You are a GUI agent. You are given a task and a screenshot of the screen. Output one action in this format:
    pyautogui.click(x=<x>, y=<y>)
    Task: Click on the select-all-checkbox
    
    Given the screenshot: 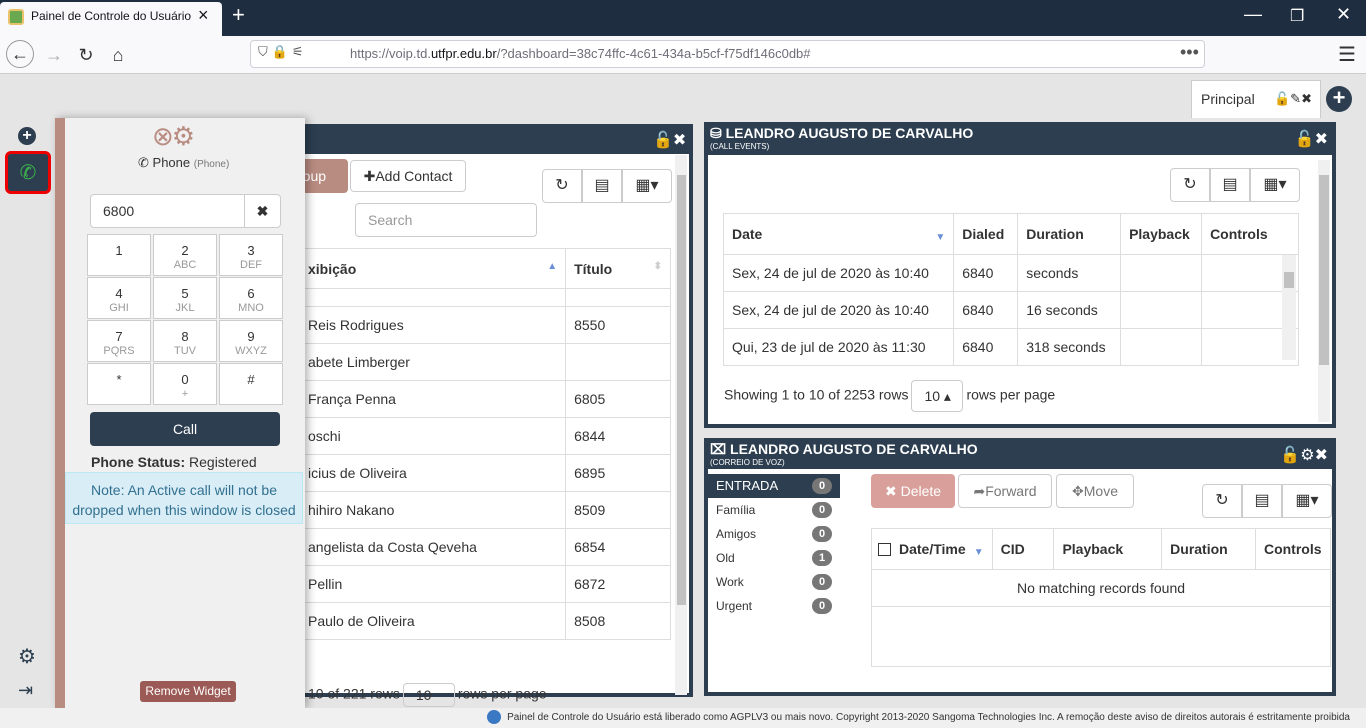 What is the action you would take?
    pyautogui.click(x=884, y=550)
    